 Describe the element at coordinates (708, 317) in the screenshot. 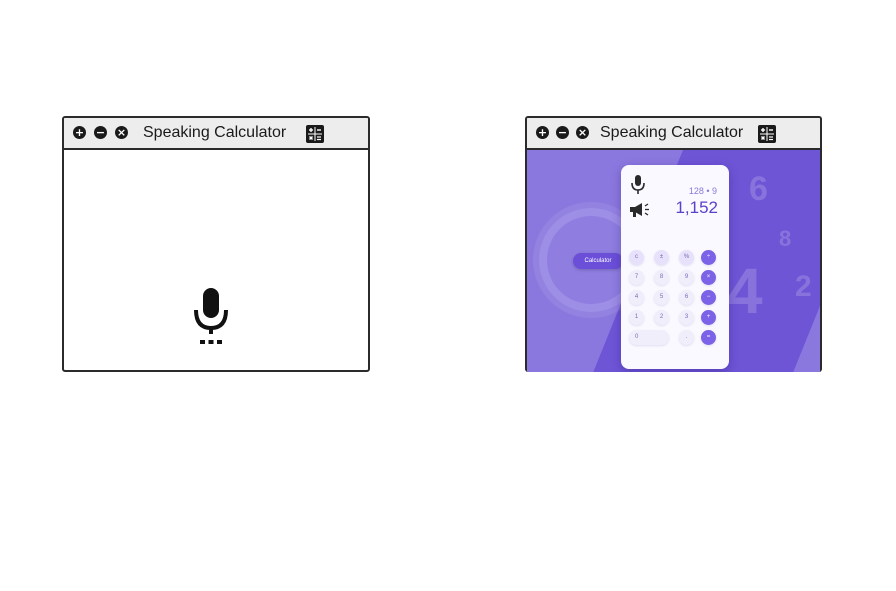

I see `key-plus: +` at that location.